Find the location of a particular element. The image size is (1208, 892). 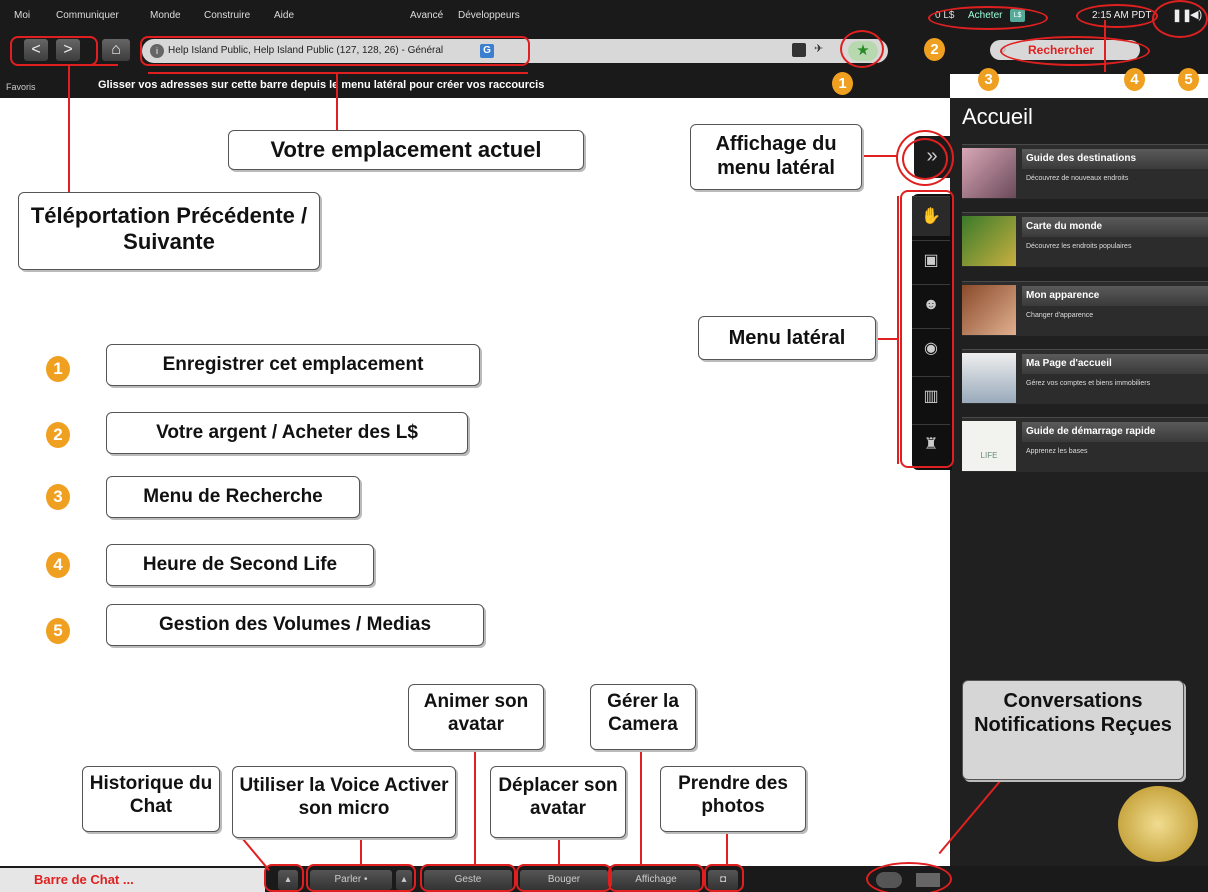

callout-history: Historique du Chat is located at coordinates (151, 799).